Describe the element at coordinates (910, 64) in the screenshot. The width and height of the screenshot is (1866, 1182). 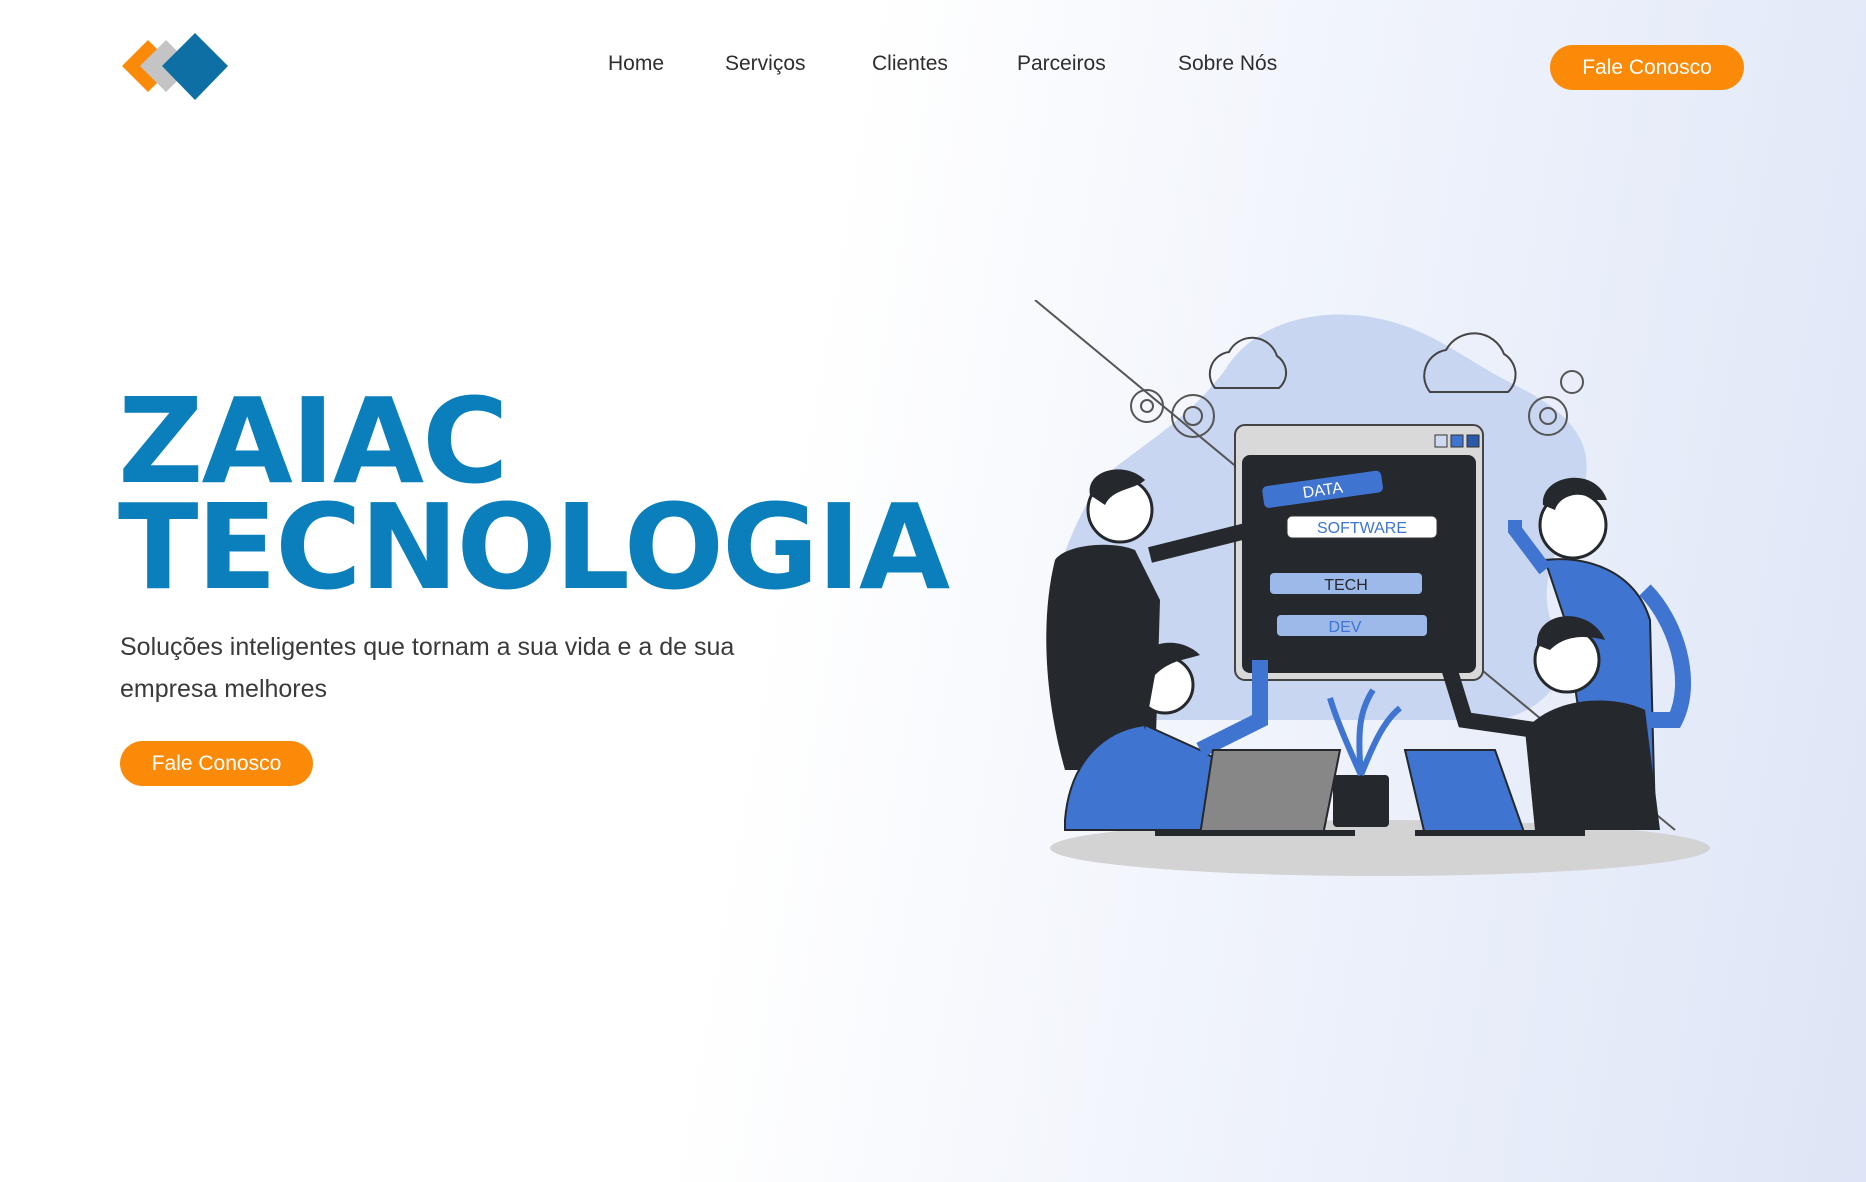
I see `nav-item-clientes: Clientes` at that location.